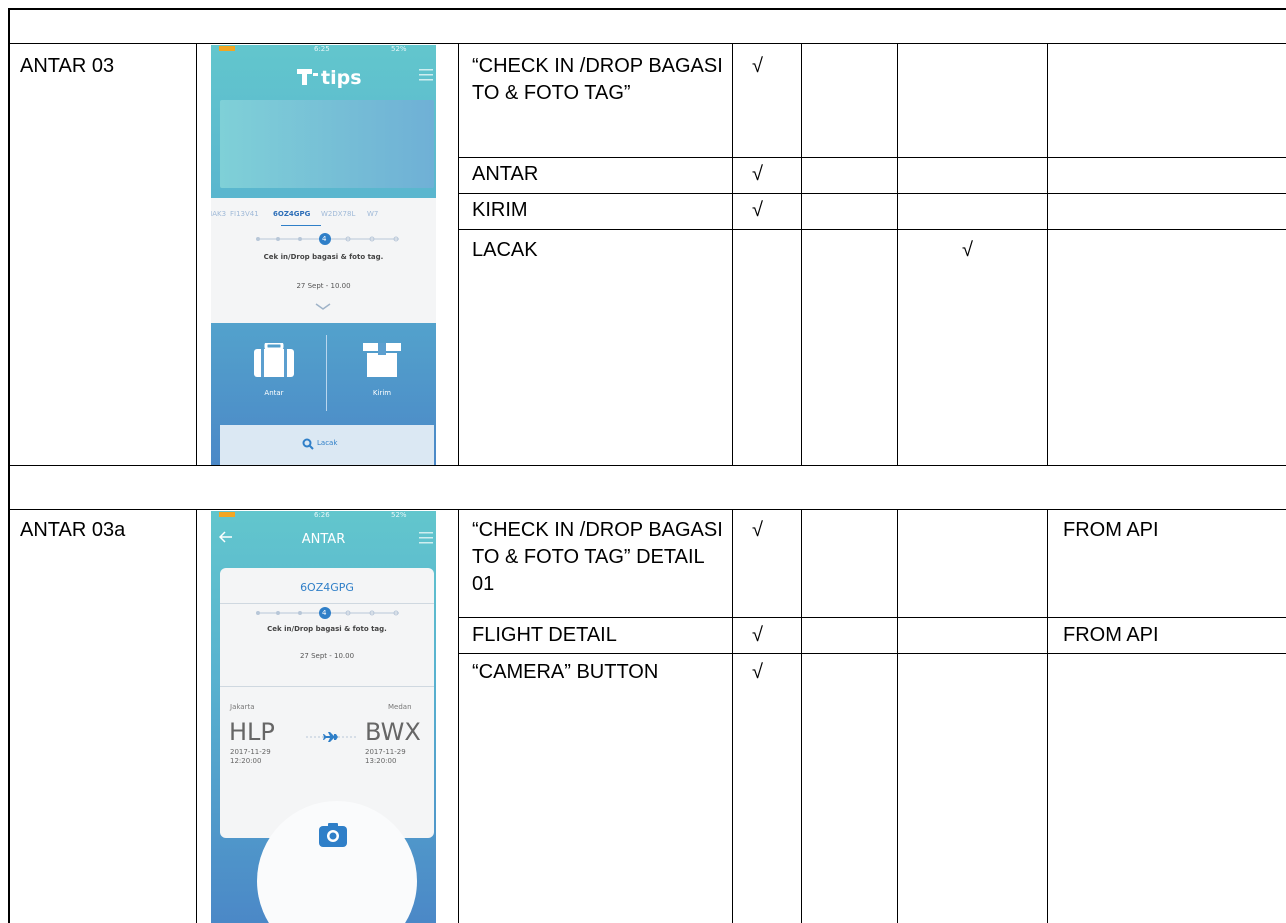  I want to click on antar-label: Antar, so click(274, 393).